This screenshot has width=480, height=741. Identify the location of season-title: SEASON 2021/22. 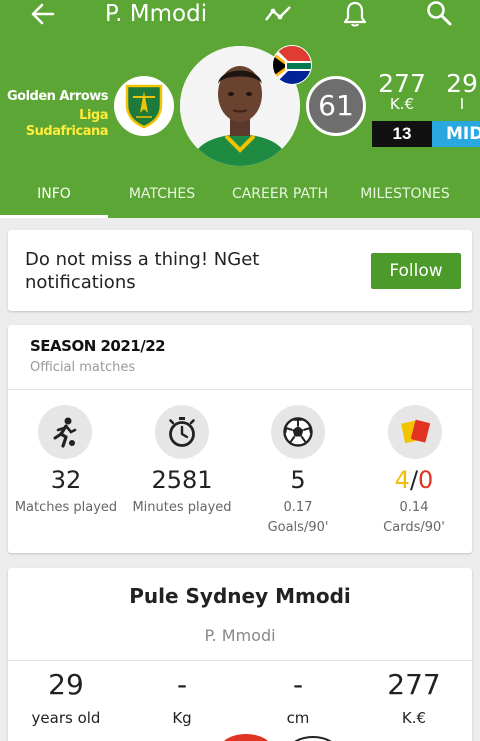
(98, 346).